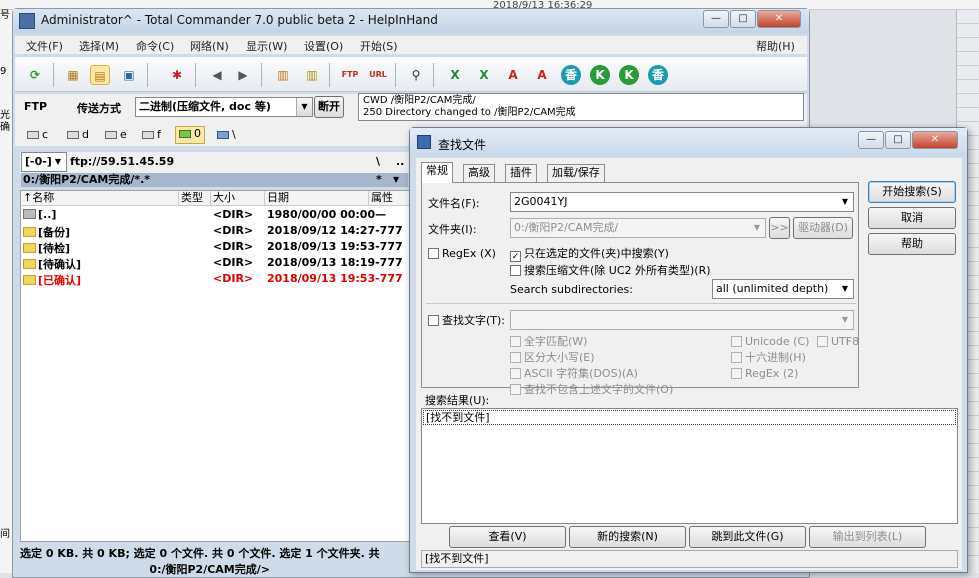  Describe the element at coordinates (329, 107) in the screenshot. I see `disconnect-button: 断开` at that location.